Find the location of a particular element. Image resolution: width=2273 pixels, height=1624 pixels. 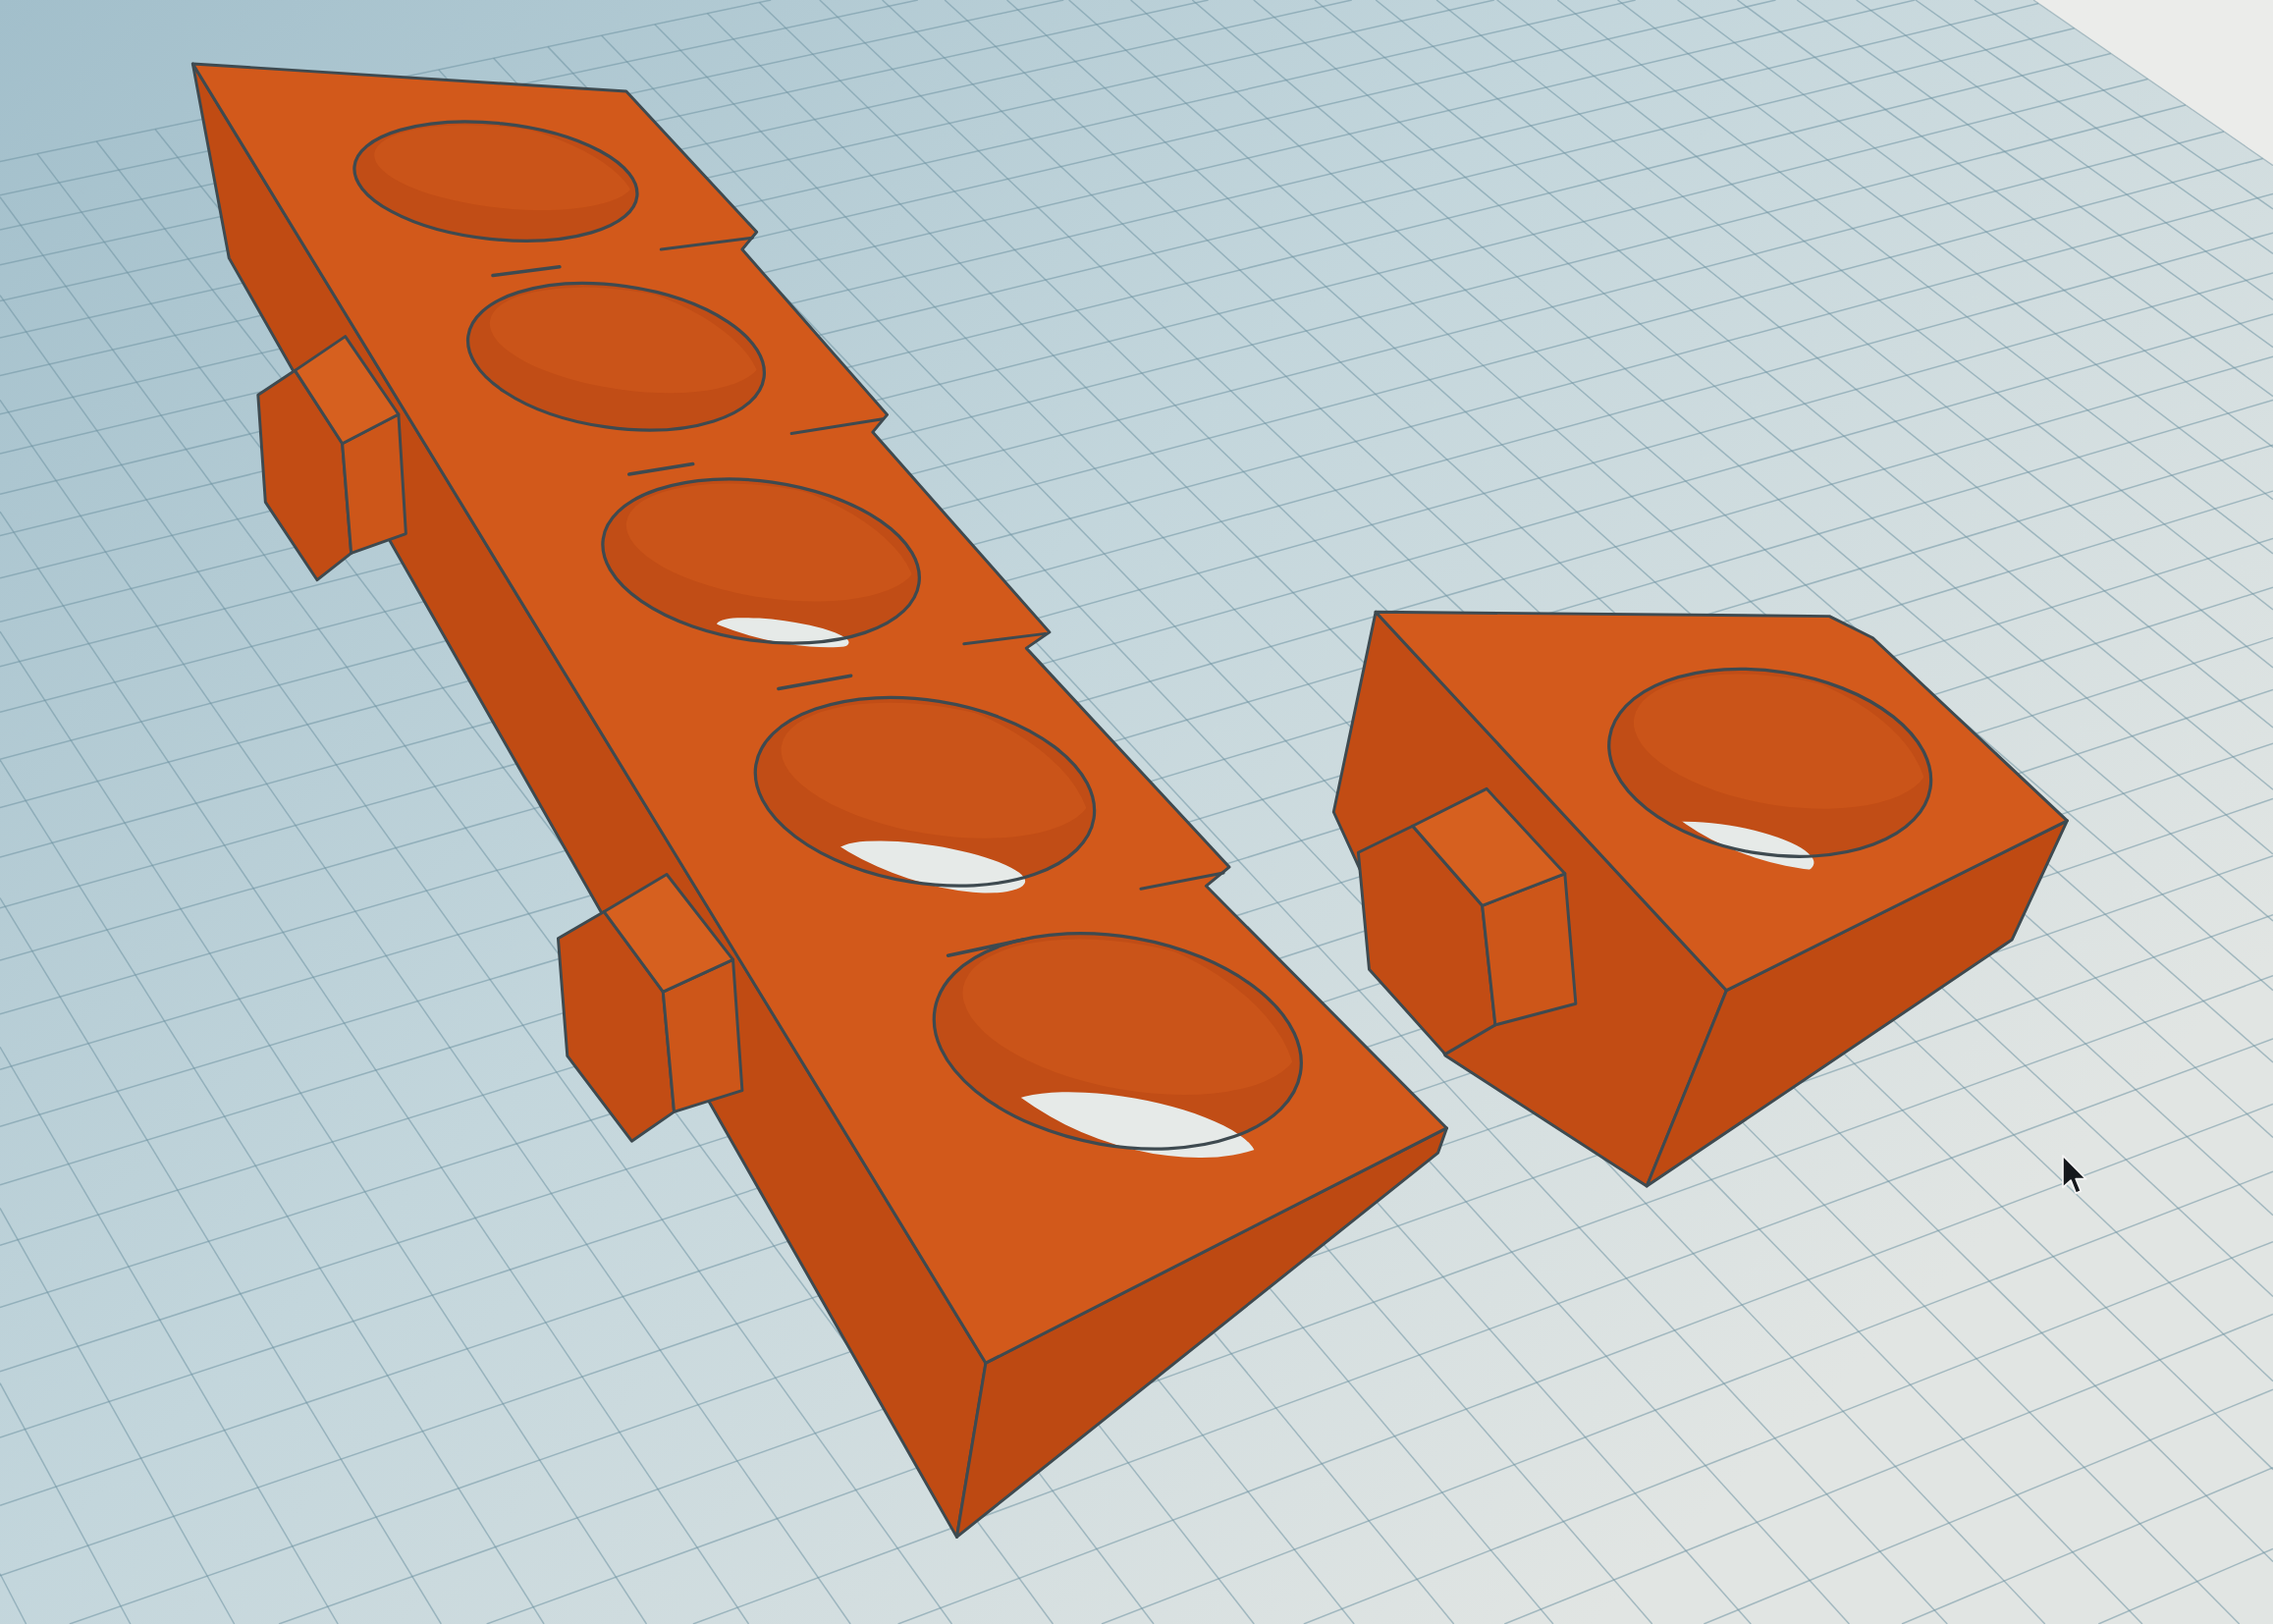

cursor-icon is located at coordinates (2074, 1175).